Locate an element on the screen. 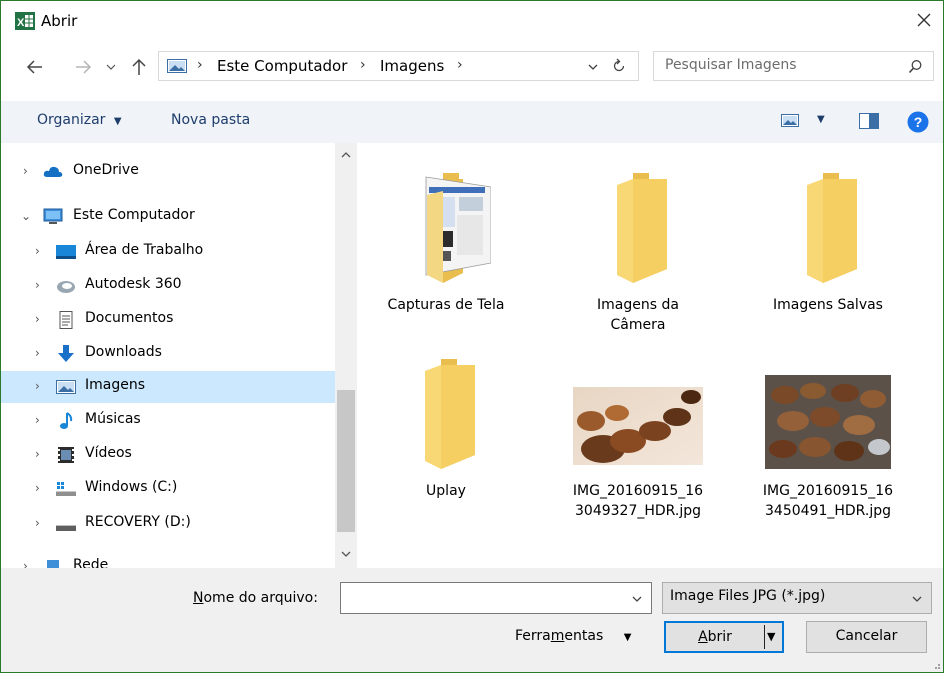  folder-icon is located at coordinates (832, 228).